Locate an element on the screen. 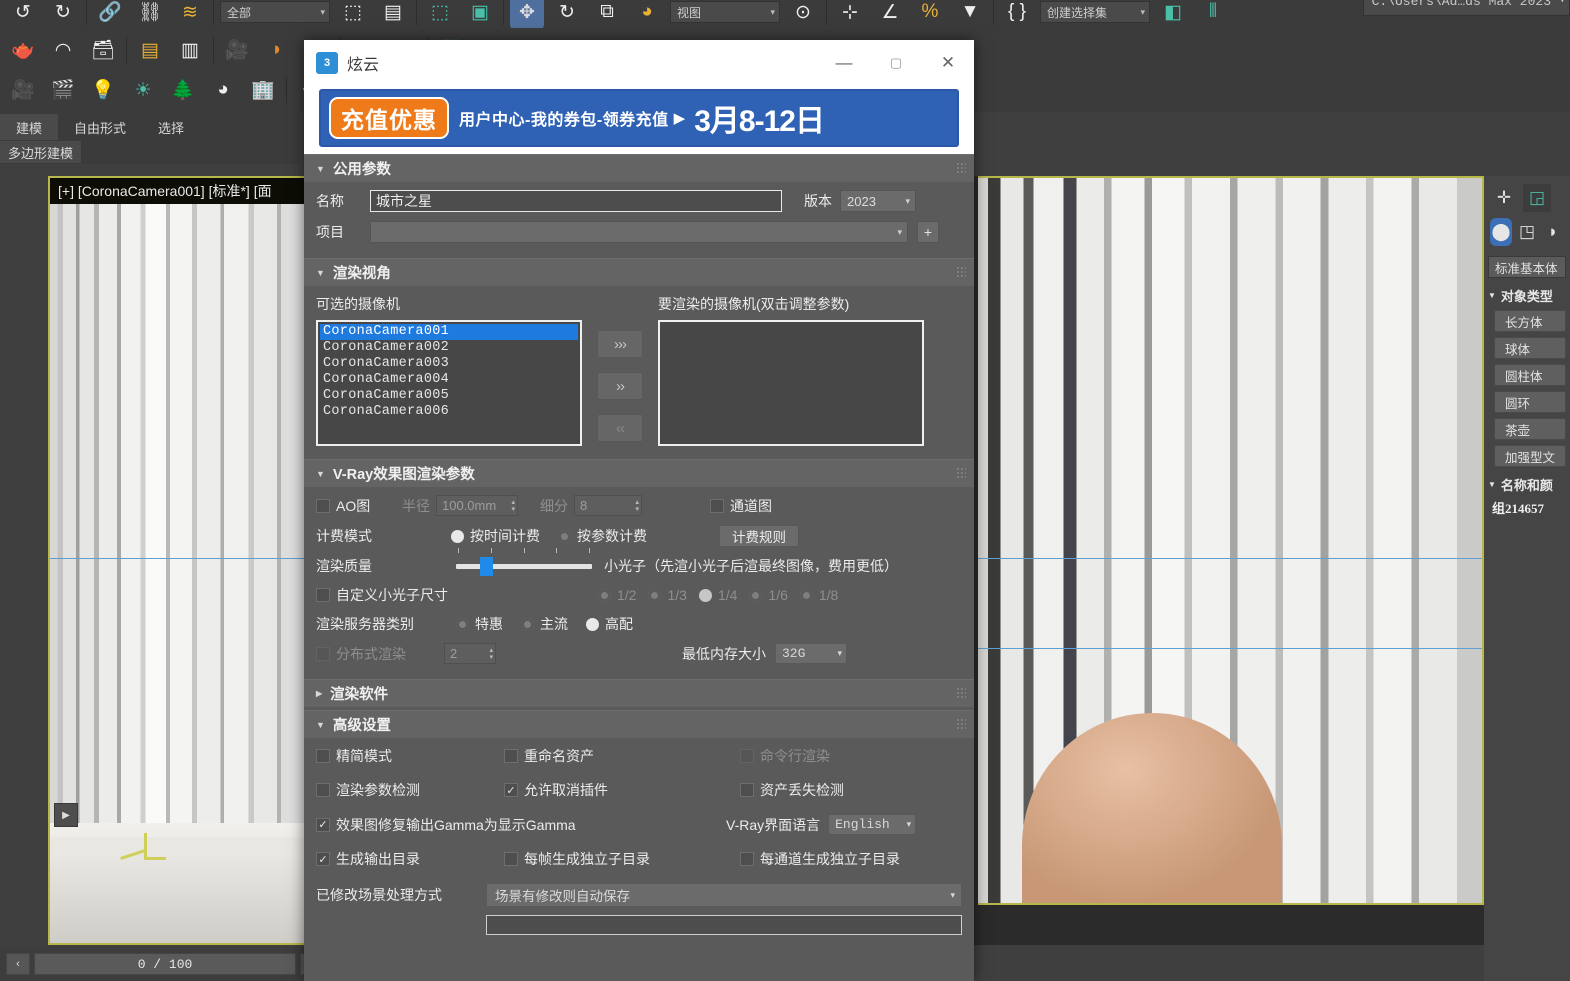 This screenshot has height=981, width=1570. reference-coord-combo: 视图 is located at coordinates (725, 12).